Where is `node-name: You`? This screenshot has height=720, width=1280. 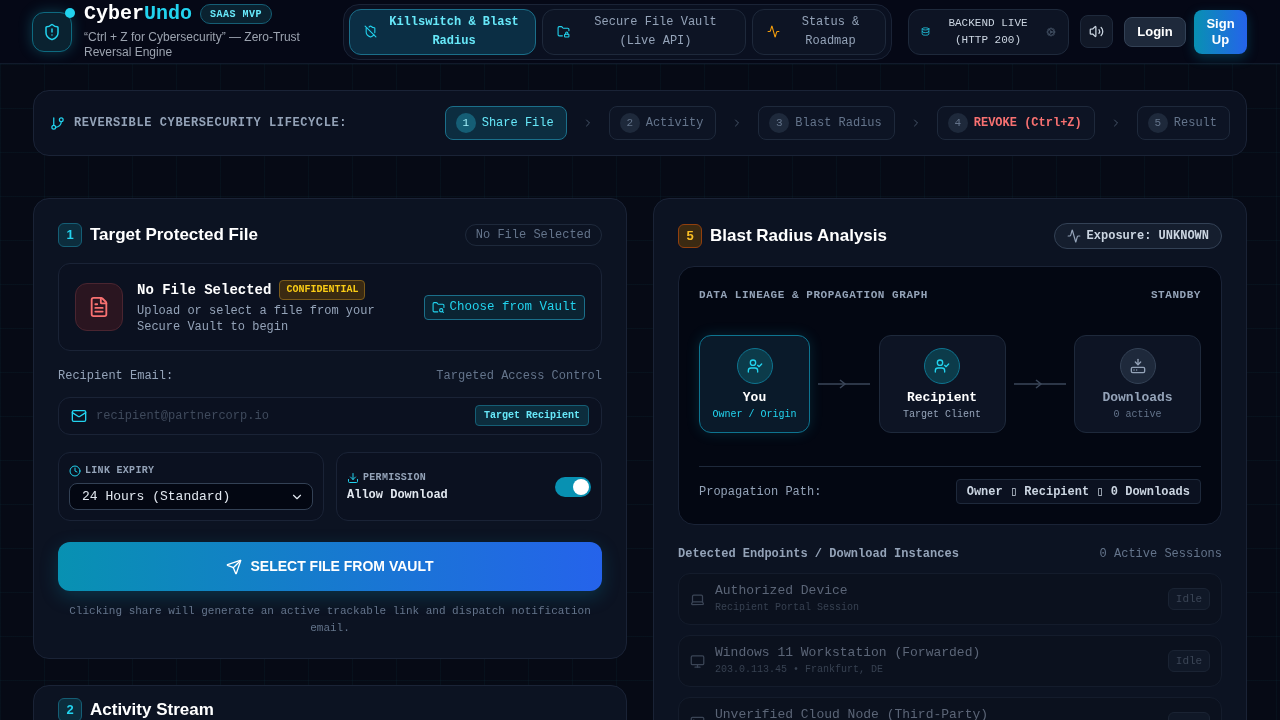 node-name: You is located at coordinates (754, 398).